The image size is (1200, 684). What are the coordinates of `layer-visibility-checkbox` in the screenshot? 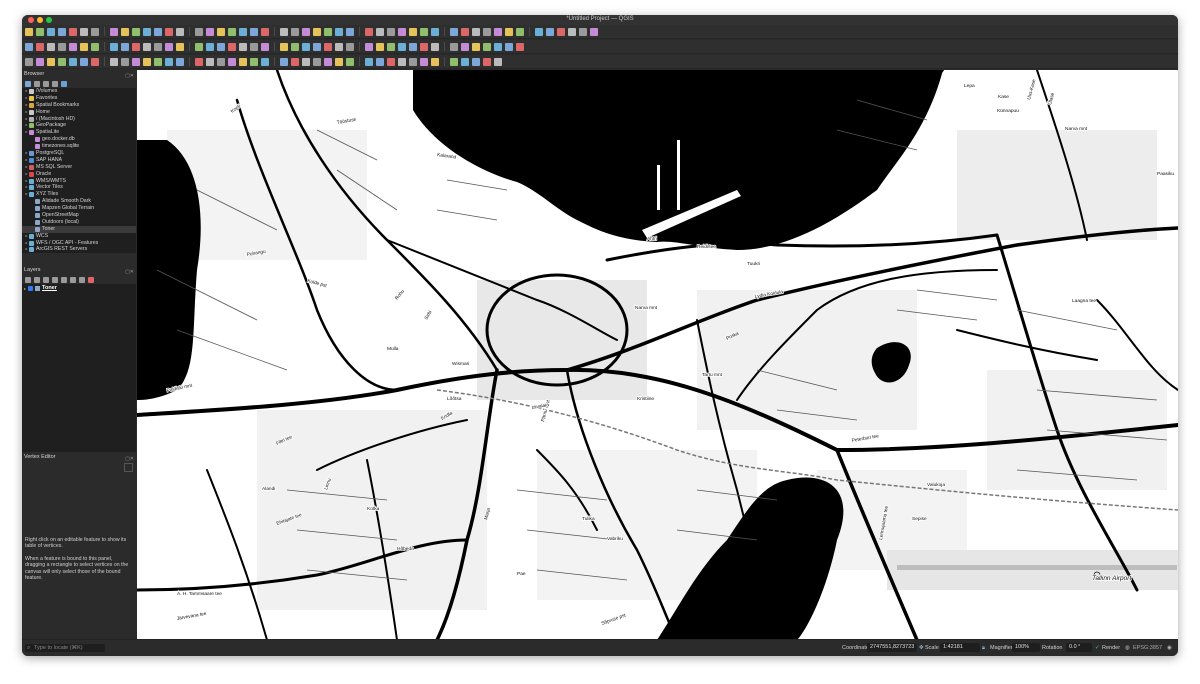 It's located at (31, 288).